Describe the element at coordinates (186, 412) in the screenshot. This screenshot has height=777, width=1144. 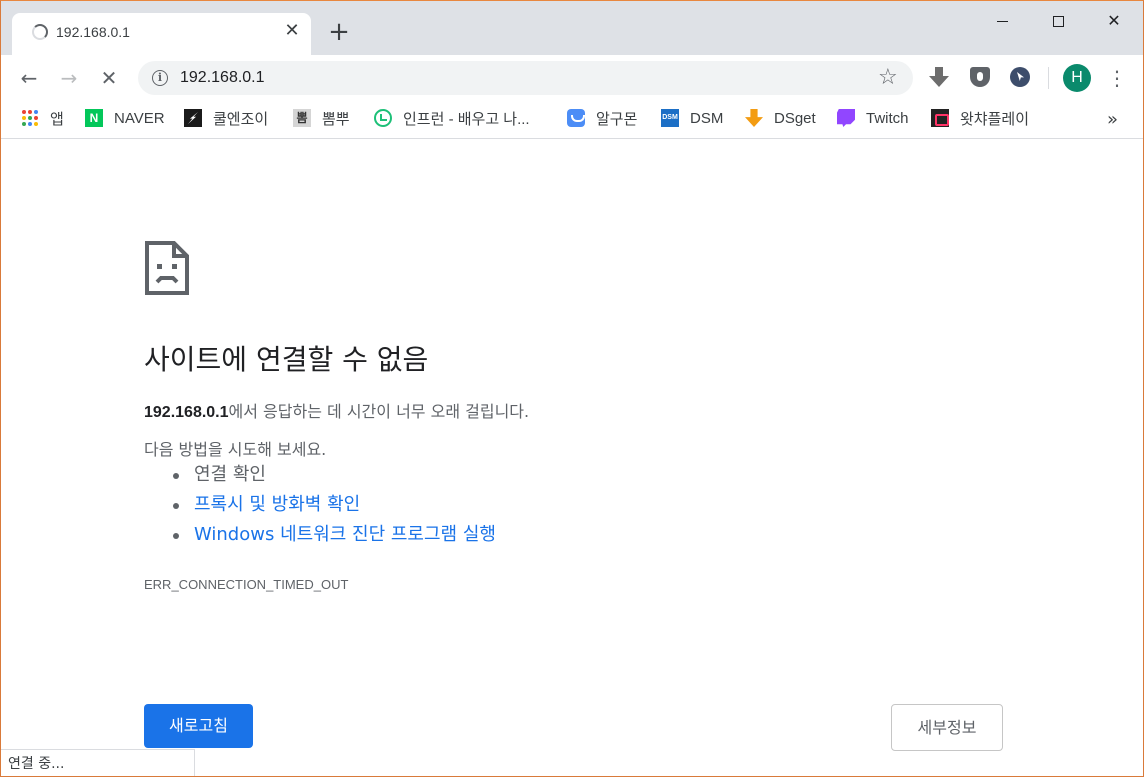
I see `error-host: 192.168.0.1` at that location.